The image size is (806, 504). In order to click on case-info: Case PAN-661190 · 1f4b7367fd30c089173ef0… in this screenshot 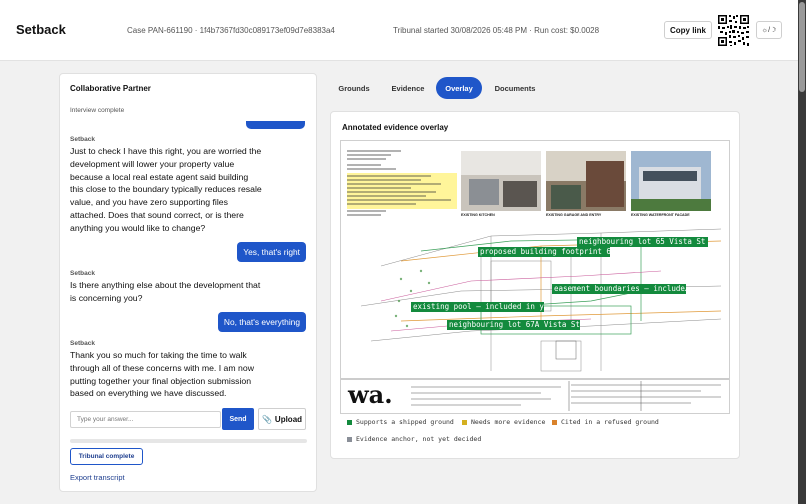, I will do `click(231, 30)`.